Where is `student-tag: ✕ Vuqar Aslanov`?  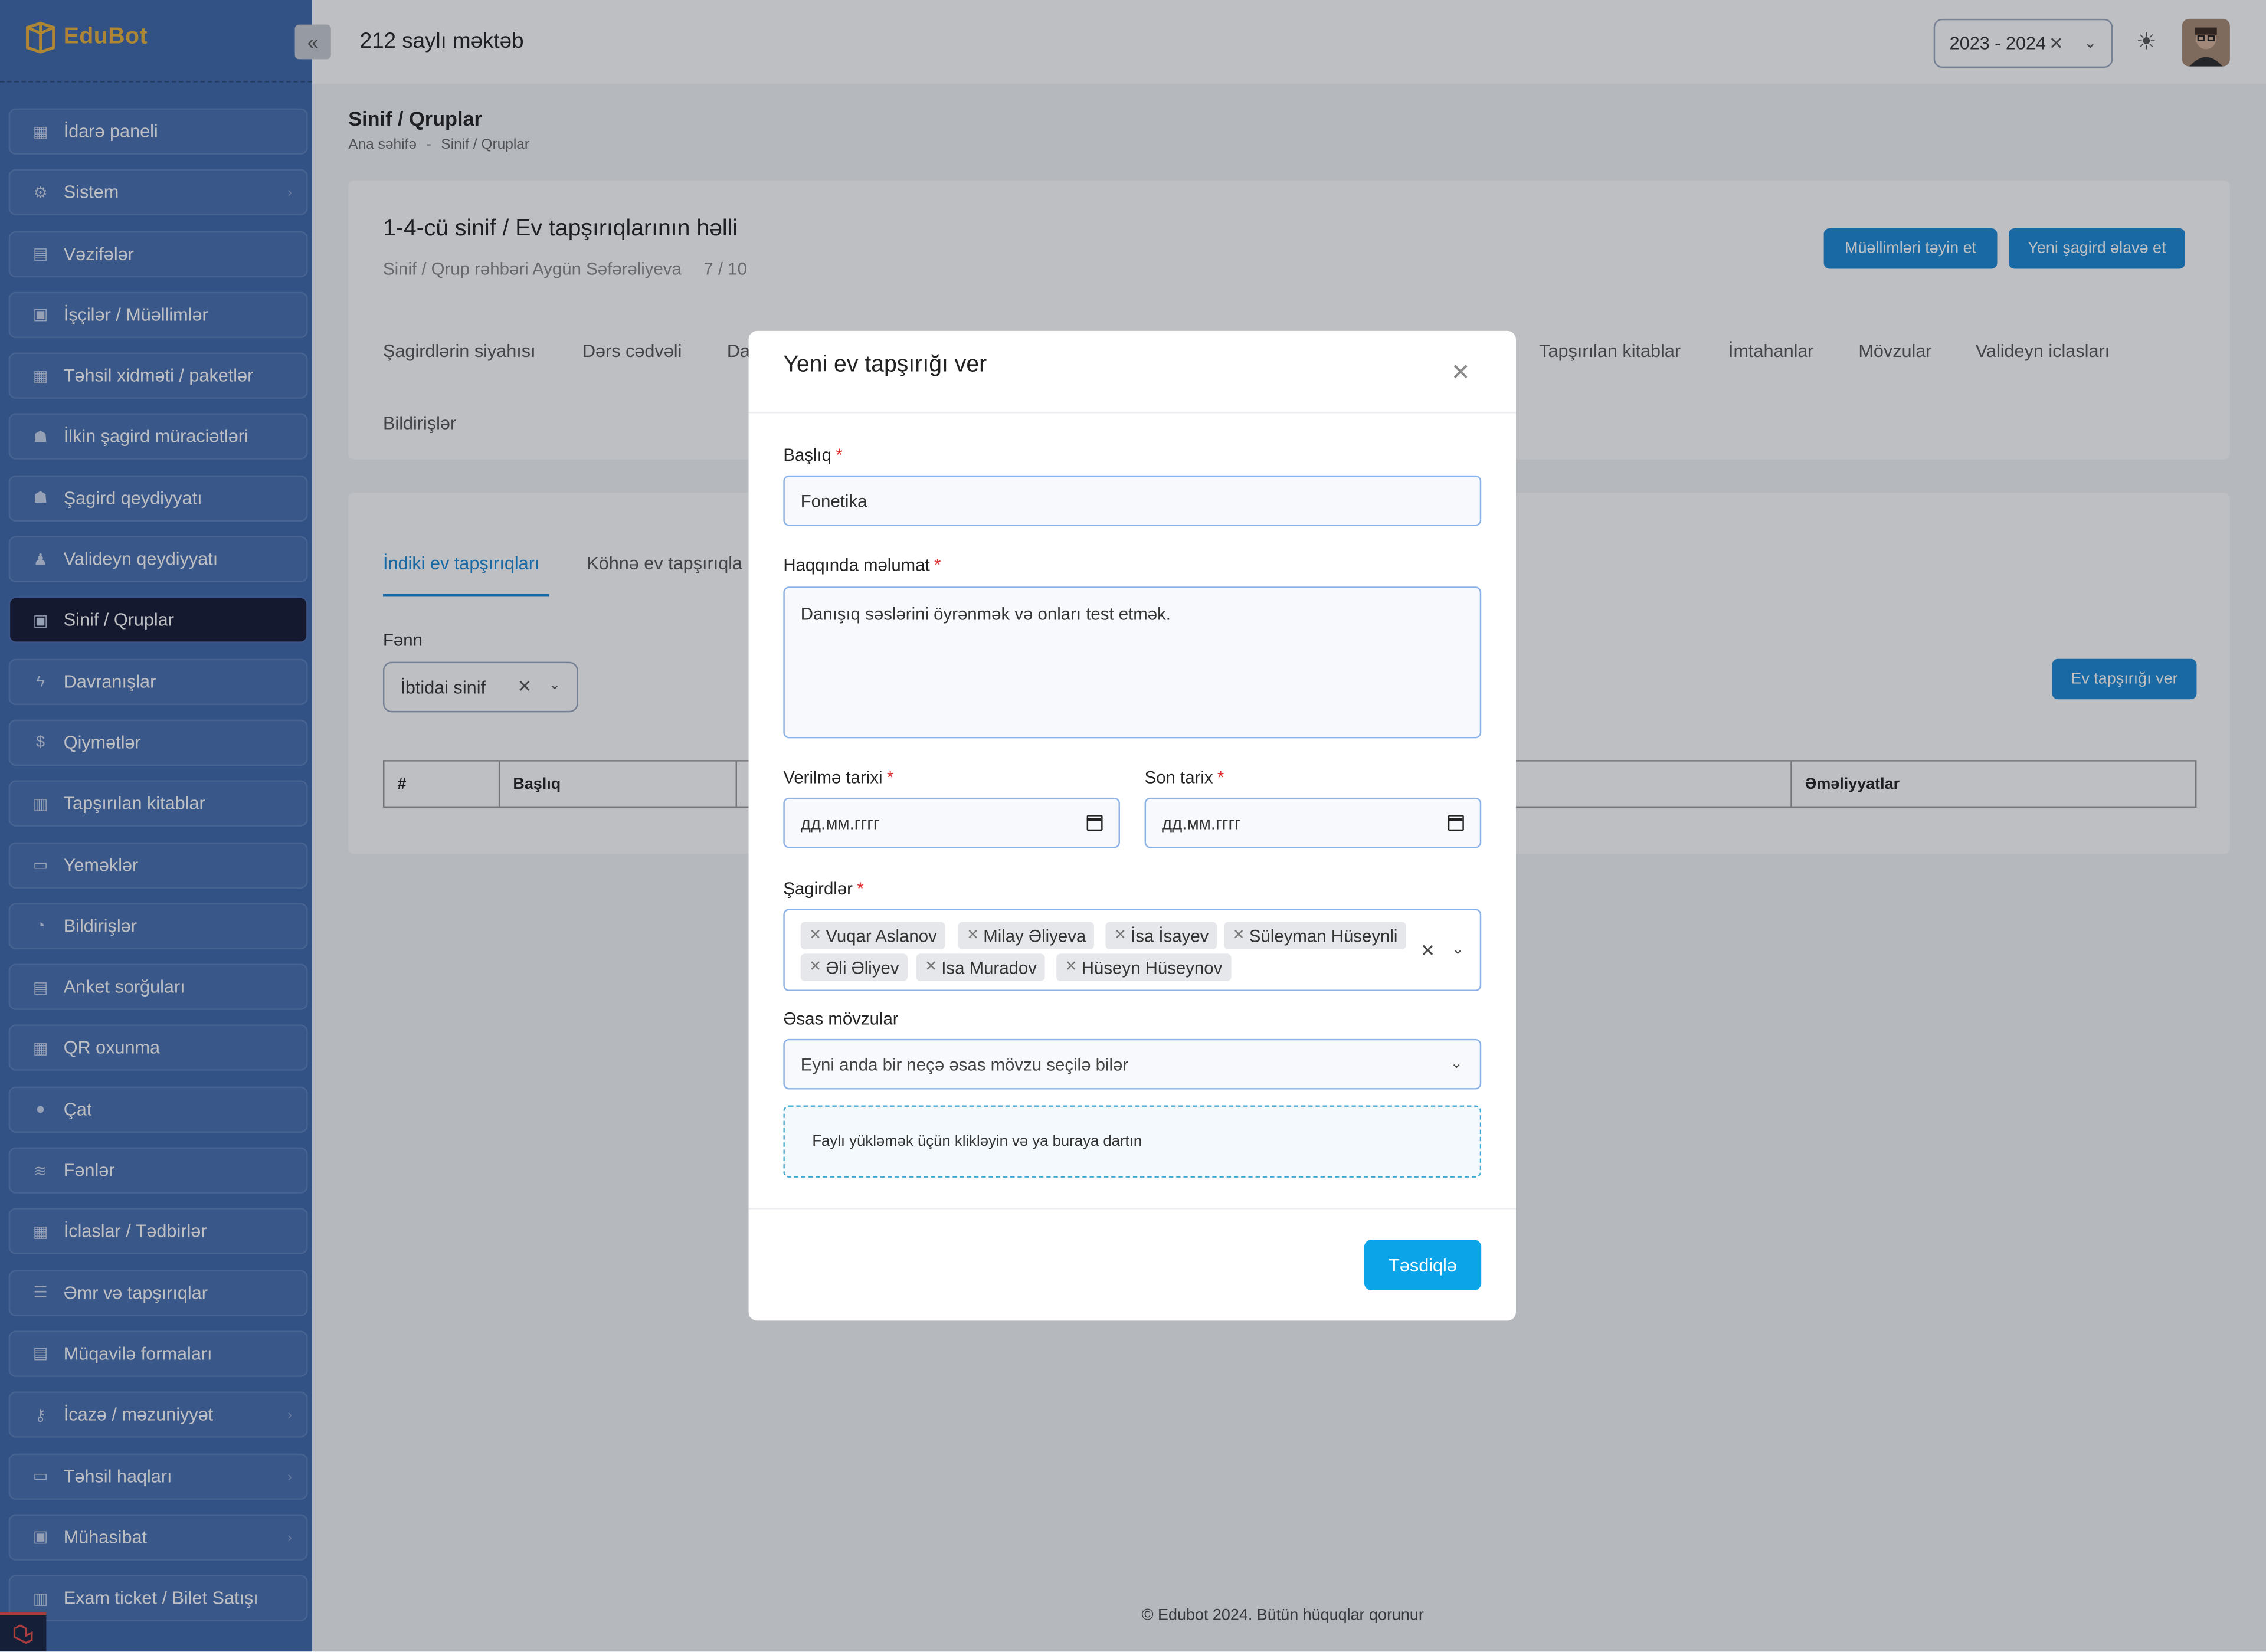 student-tag: ✕ Vuqar Aslanov is located at coordinates (873, 935).